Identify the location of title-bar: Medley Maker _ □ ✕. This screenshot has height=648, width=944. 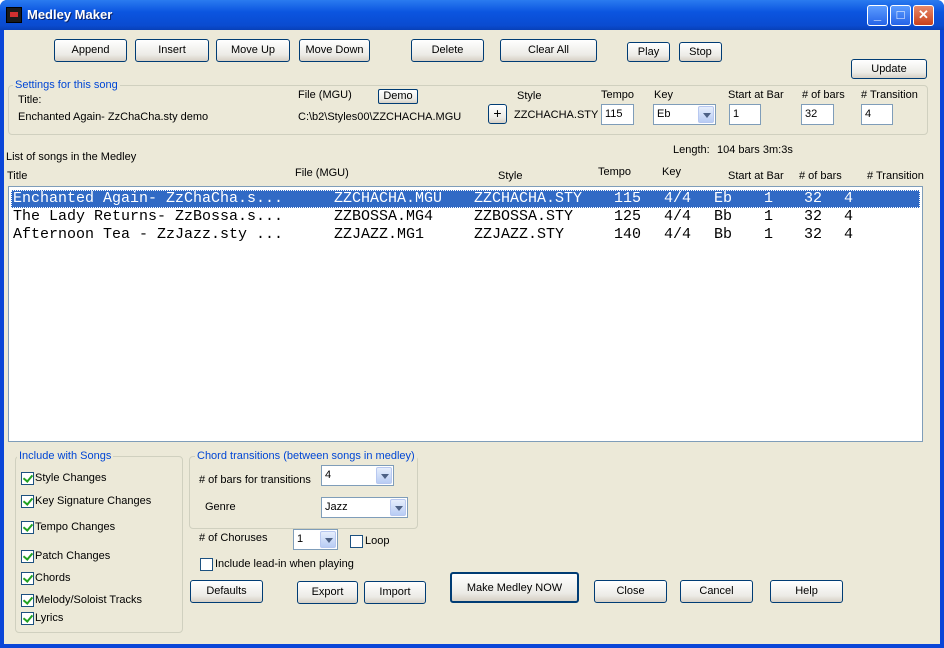
(472, 15).